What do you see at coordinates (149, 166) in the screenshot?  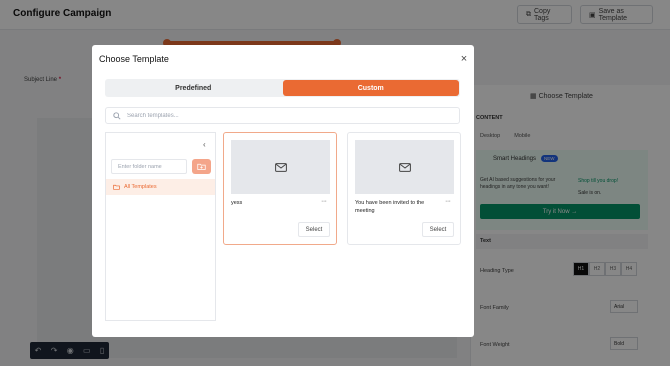 I see `folder-name-input` at bounding box center [149, 166].